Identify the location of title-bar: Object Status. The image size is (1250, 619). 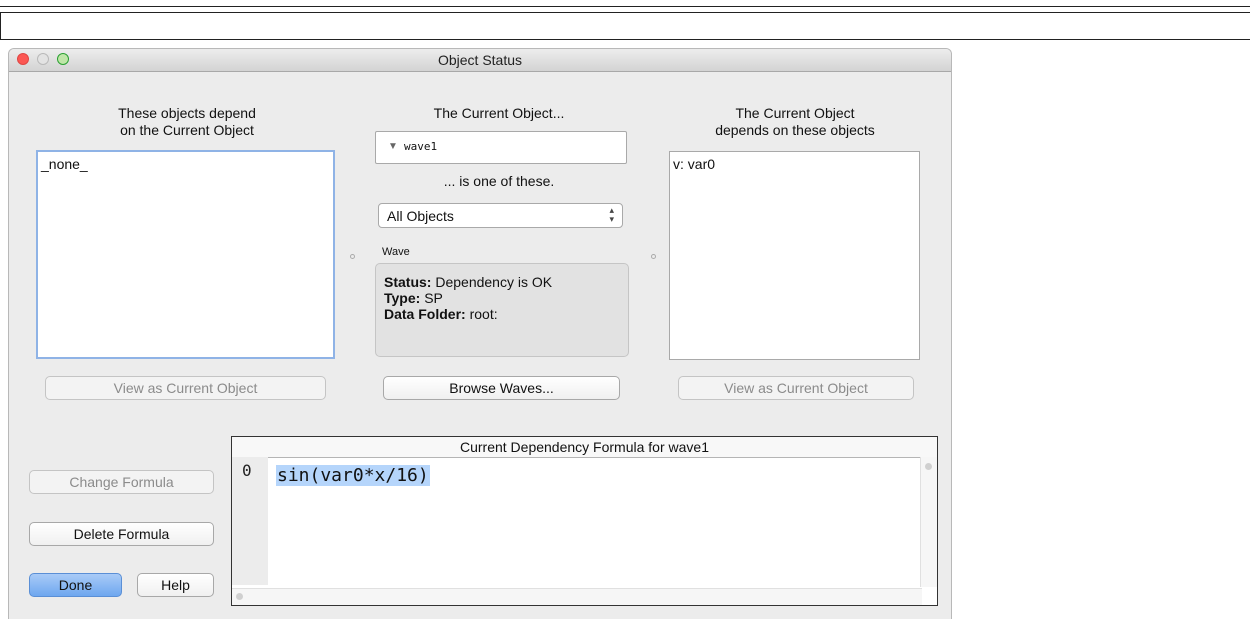
(480, 60).